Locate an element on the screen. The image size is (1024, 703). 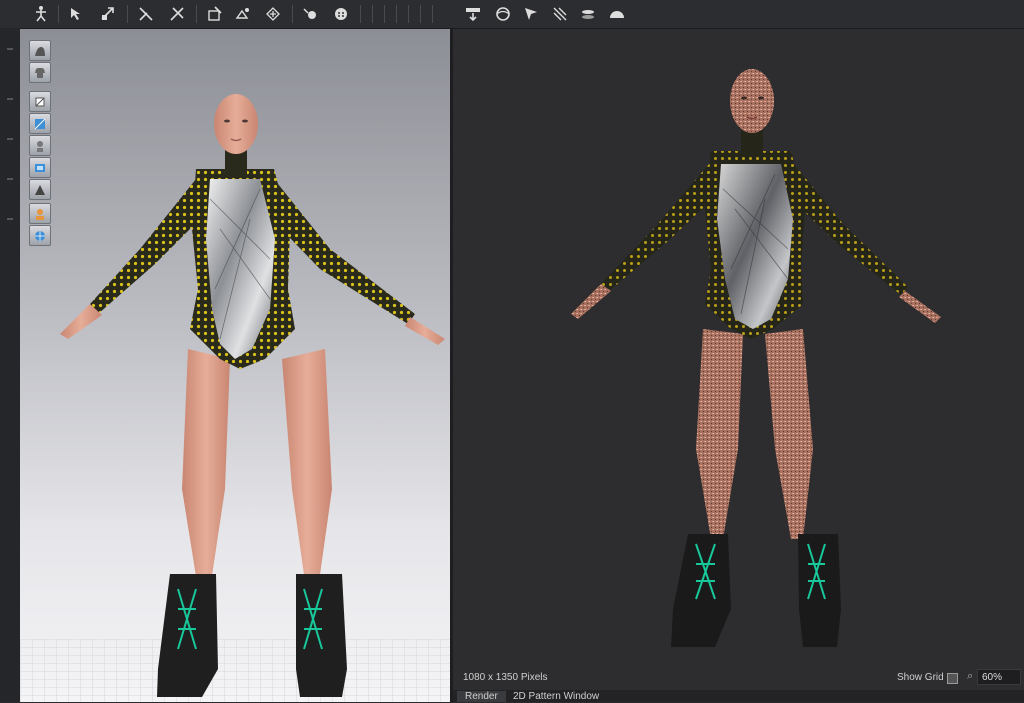
pin-icon is located at coordinates (310, 14).